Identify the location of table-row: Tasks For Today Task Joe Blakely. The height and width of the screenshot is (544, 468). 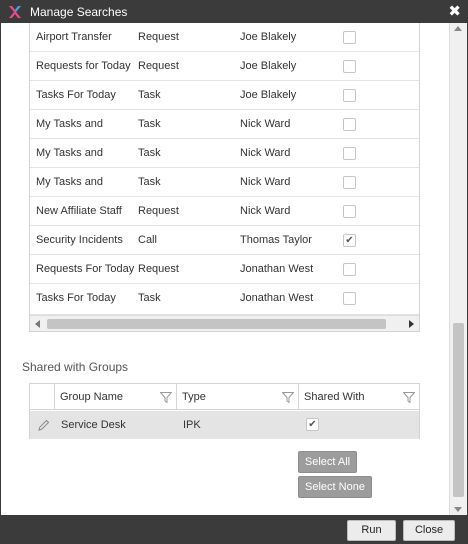
(224, 95).